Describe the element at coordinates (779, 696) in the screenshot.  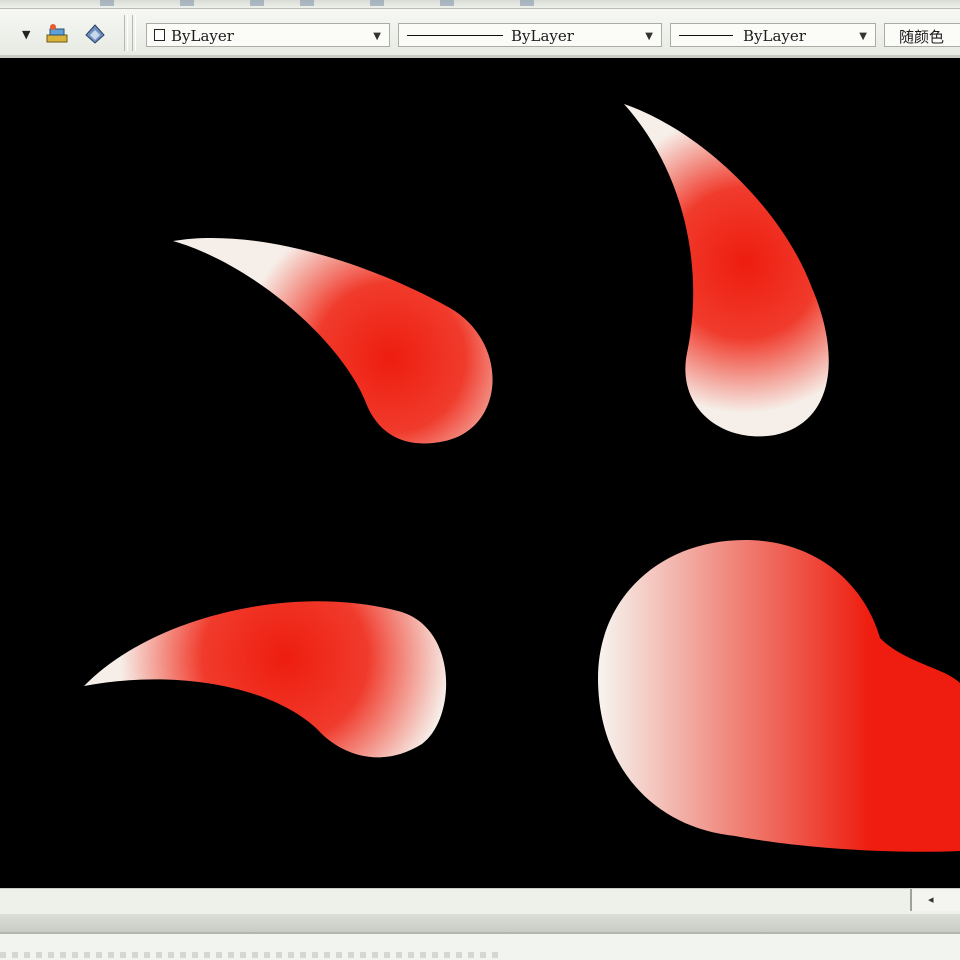
I see `gradient-blob-bottom-right` at that location.